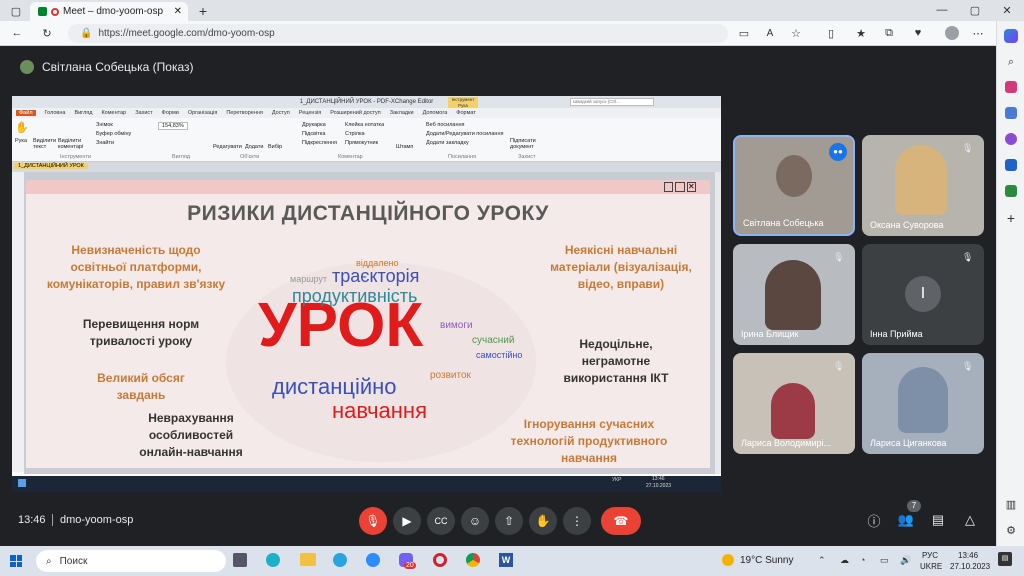  What do you see at coordinates (1011, 191) in the screenshot?
I see `drop-icon` at bounding box center [1011, 191].